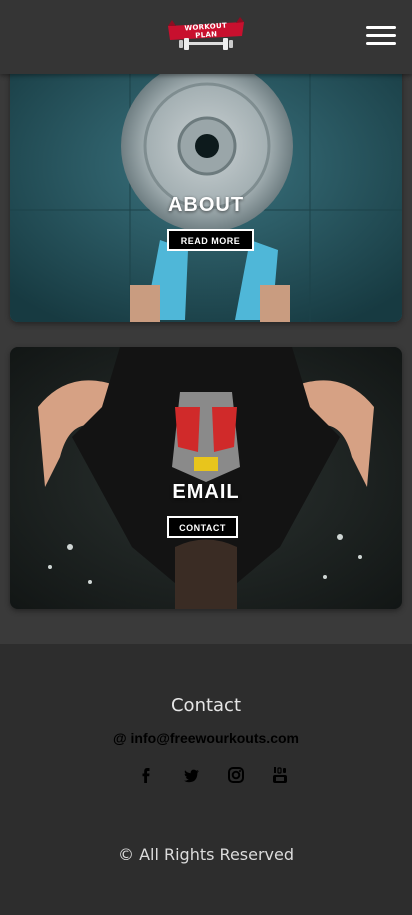 This screenshot has width=412, height=915. Describe the element at coordinates (280, 775) in the screenshot. I see `youtube-icon` at that location.